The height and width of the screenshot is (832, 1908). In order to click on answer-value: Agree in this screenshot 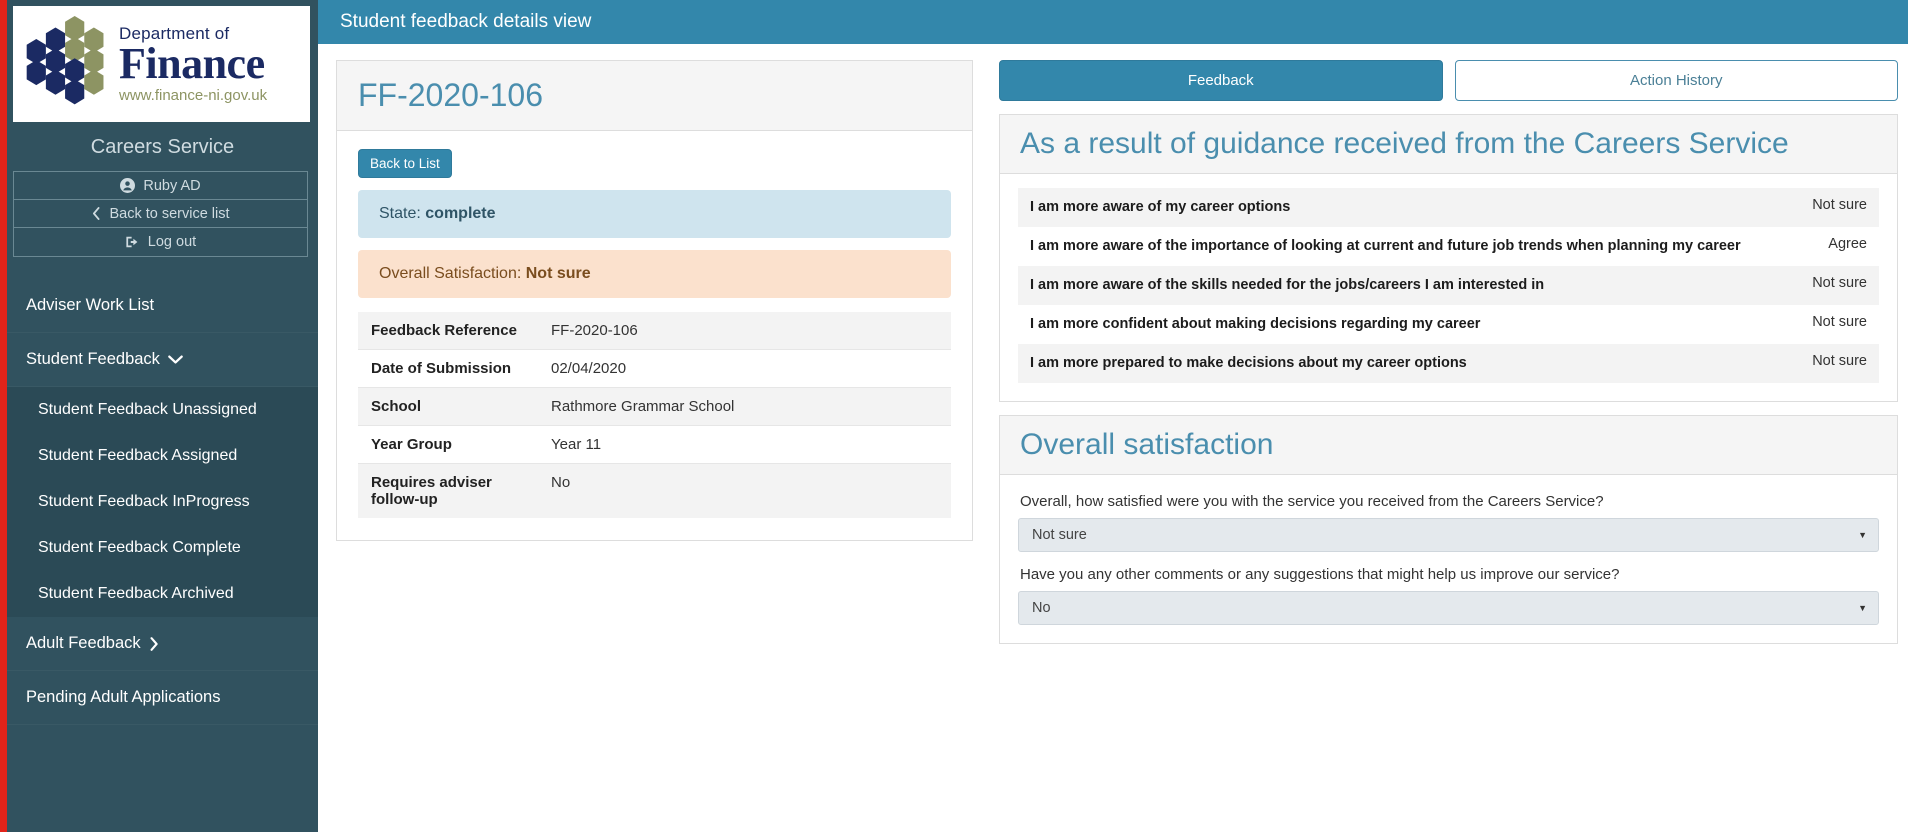, I will do `click(1847, 244)`.